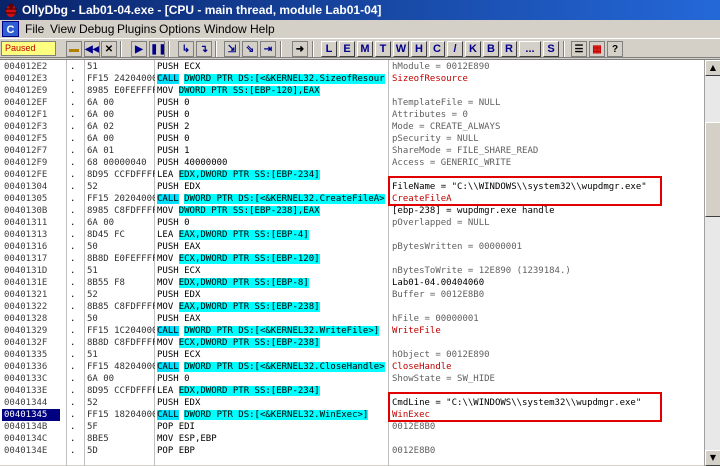 The height and width of the screenshot is (466, 720). I want to click on scroll-thumb, so click(712, 169).